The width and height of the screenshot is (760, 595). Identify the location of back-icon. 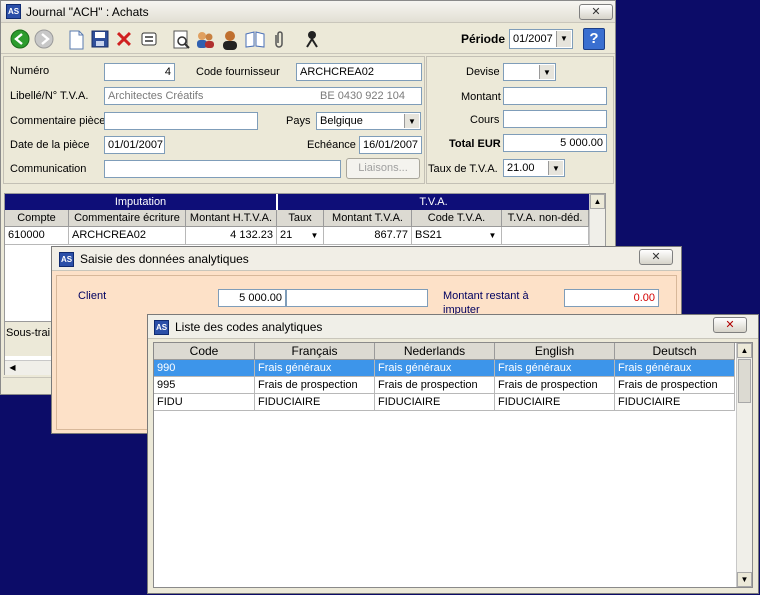
(20, 40).